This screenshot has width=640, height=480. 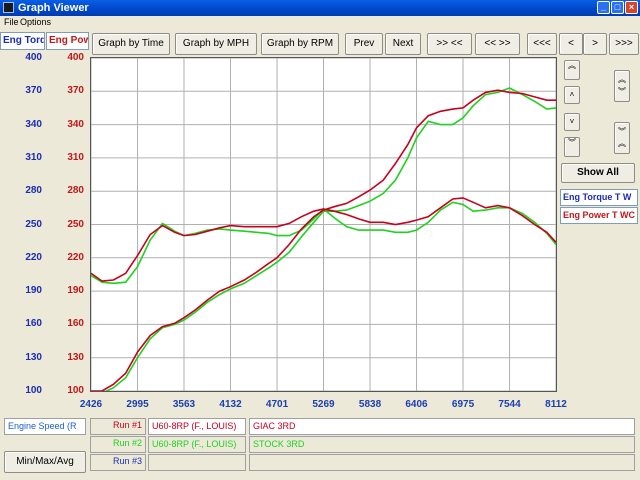 I want to click on x-tick-label: 6406, so click(x=416, y=404).